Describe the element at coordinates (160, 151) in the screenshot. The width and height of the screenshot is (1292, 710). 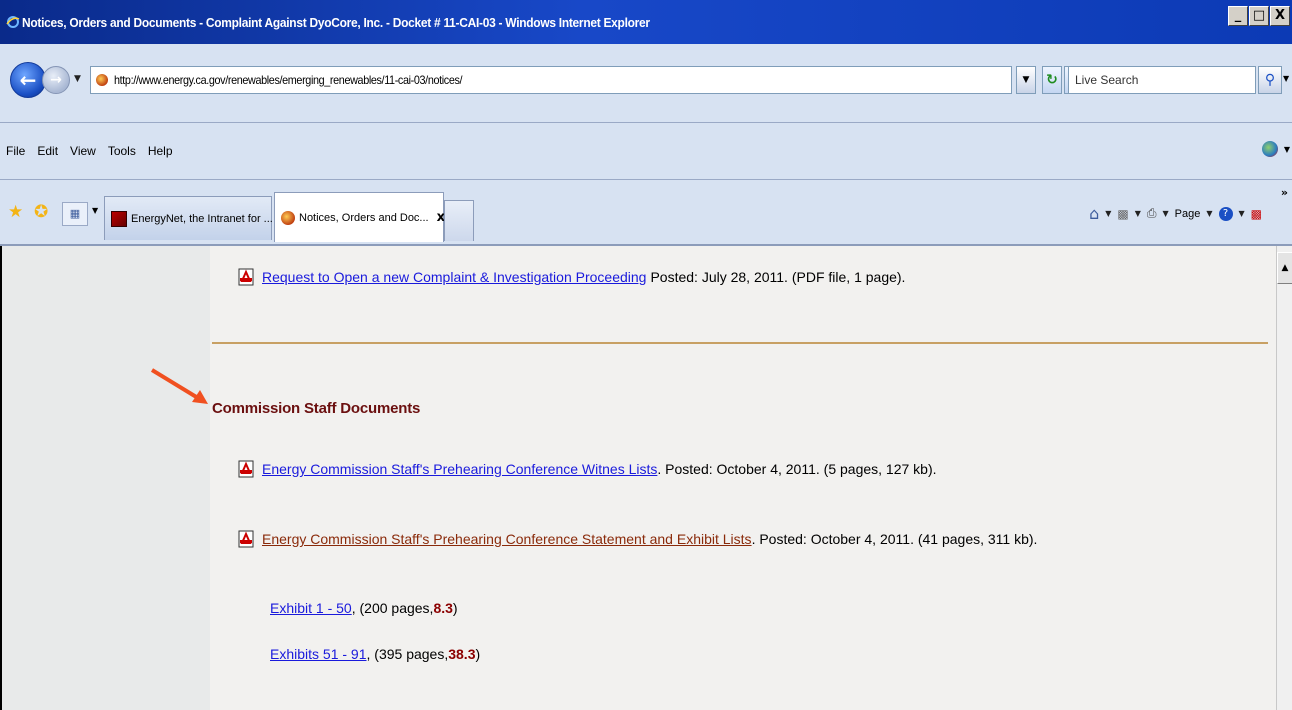
I see `menu-help: Help` at that location.